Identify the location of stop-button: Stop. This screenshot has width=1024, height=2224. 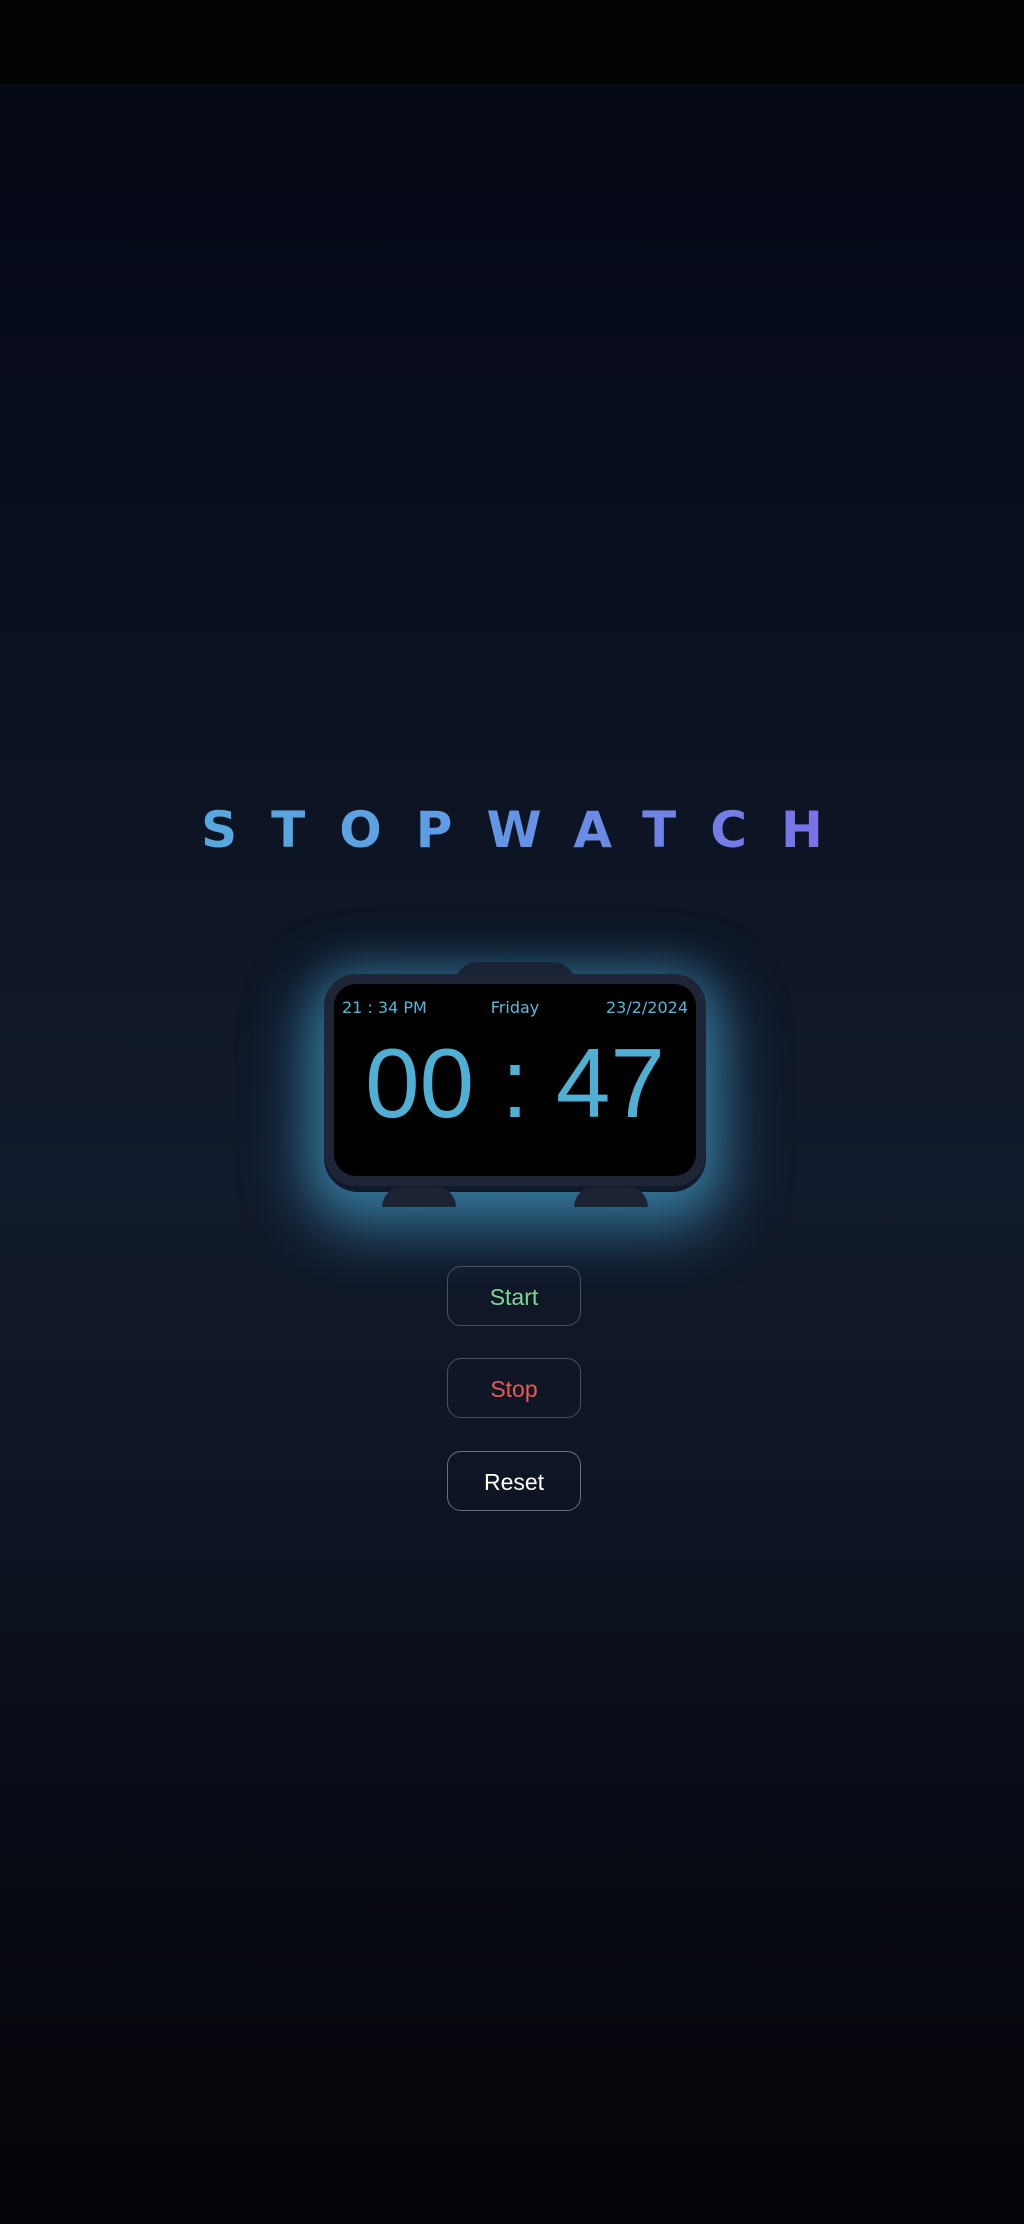
(514, 1388).